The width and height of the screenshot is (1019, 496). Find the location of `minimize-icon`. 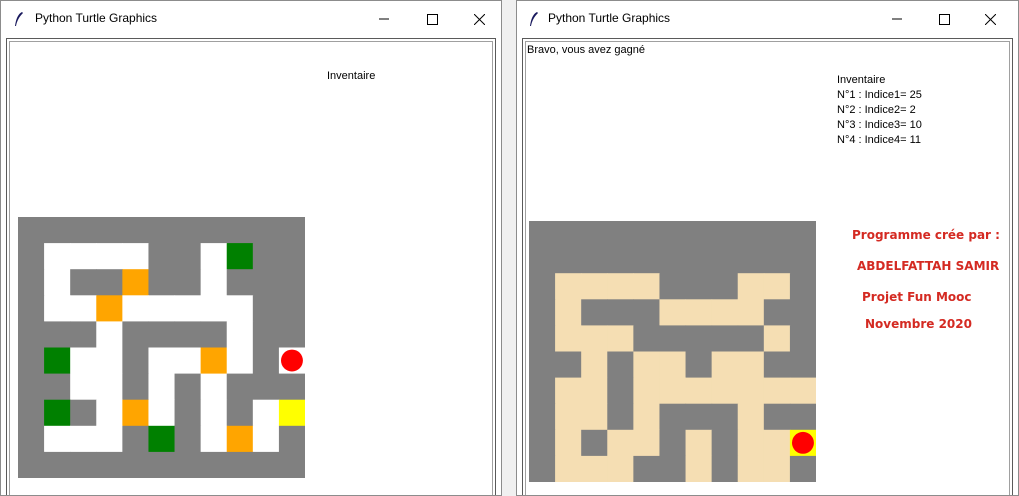

minimize-icon is located at coordinates (384, 19).